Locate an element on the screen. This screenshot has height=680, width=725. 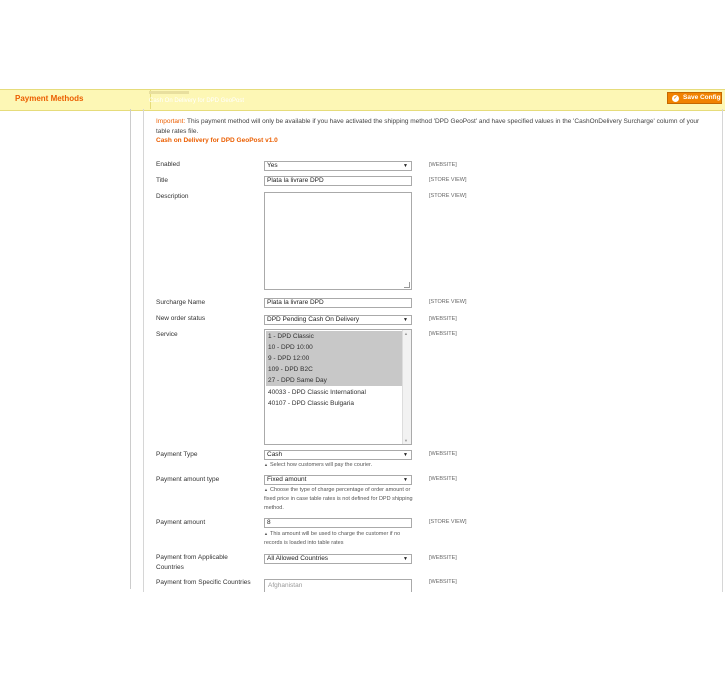
payment-applicable-select: All Allowed Countries ▼ is located at coordinates (338, 559).